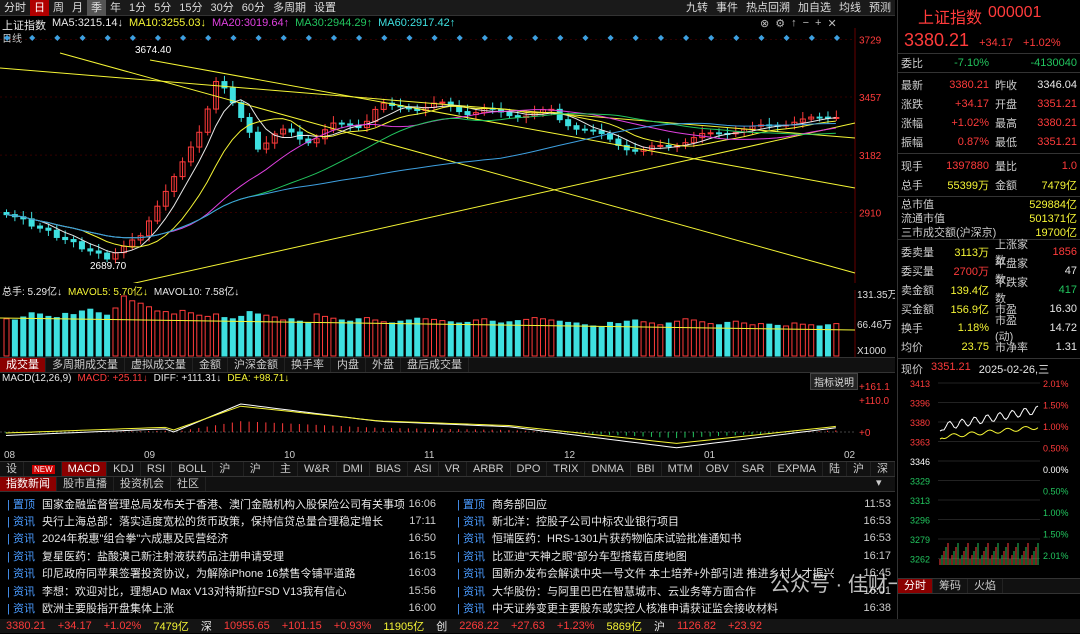  I want to click on period-10: 60分, so click(253, 8).